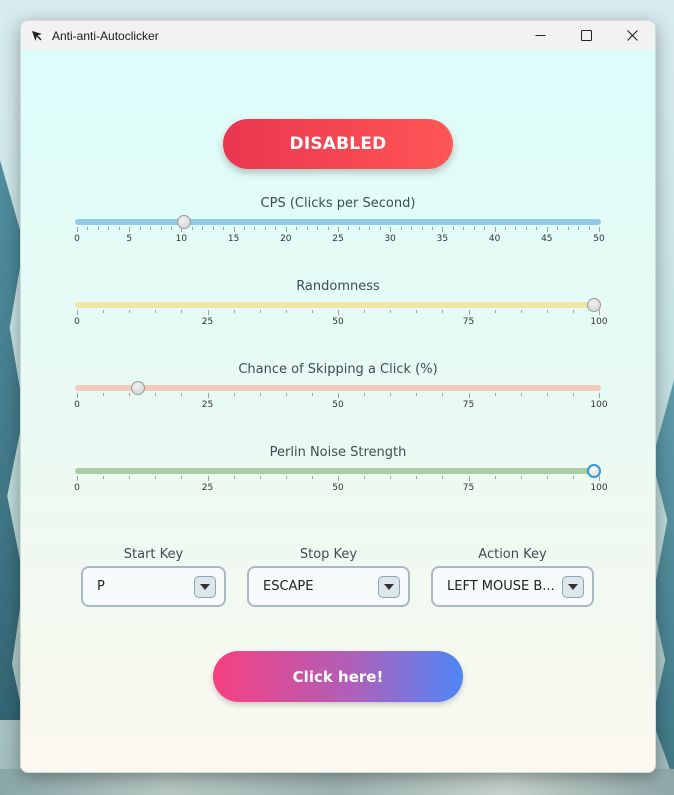 The width and height of the screenshot is (674, 795). What do you see at coordinates (338, 452) in the screenshot?
I see `perlin-noise-slider-label: Perlin Noise Strength` at bounding box center [338, 452].